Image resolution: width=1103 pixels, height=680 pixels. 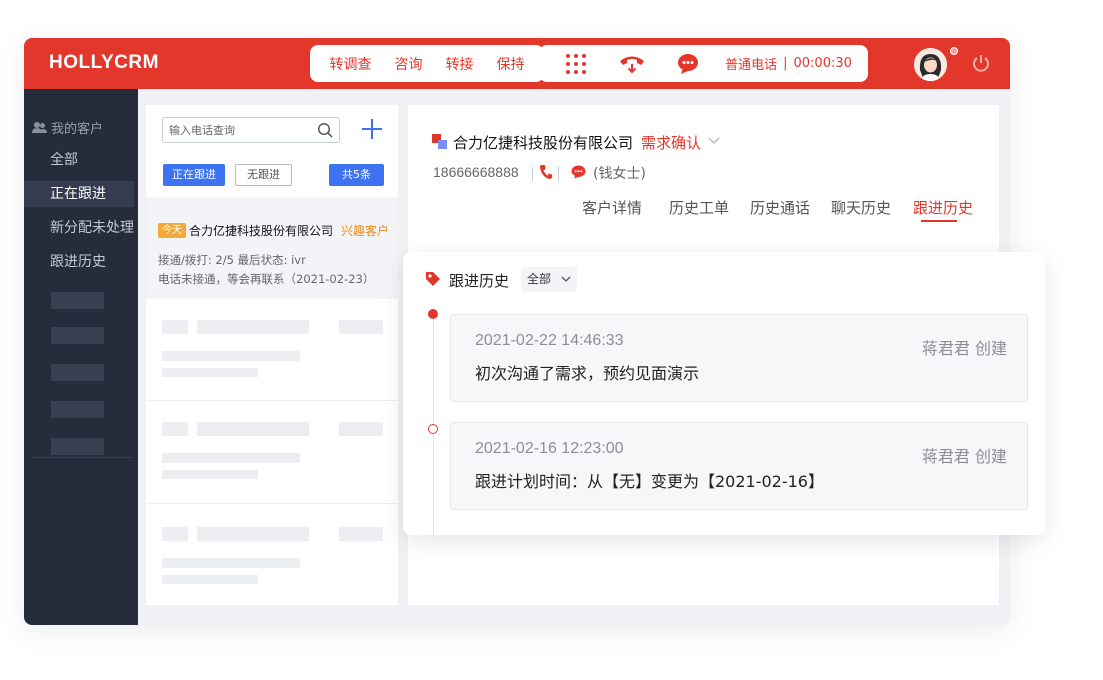 I want to click on brand-logo: HOLLYCRM, so click(x=104, y=62).